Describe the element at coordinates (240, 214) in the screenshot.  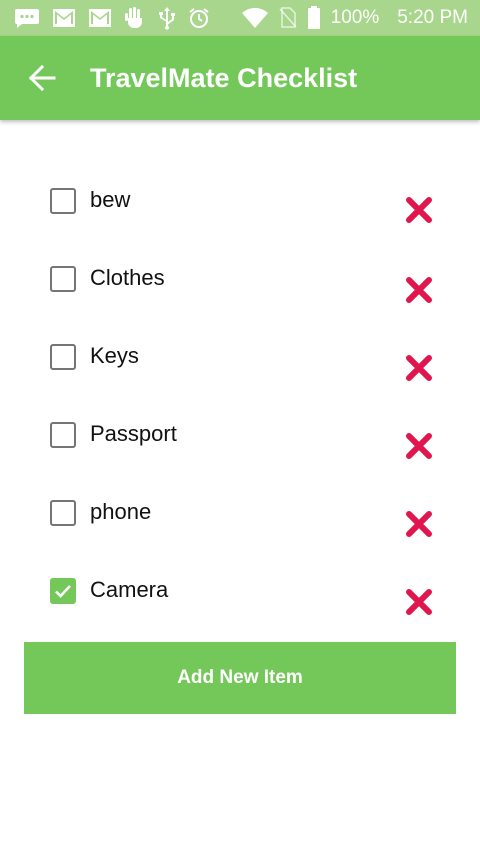
I see `list-item: bew` at that location.